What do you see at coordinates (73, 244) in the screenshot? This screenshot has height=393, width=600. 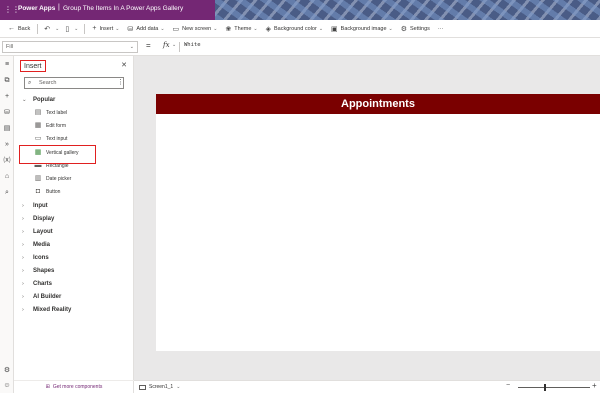 I see `category-media: › Media` at bounding box center [73, 244].